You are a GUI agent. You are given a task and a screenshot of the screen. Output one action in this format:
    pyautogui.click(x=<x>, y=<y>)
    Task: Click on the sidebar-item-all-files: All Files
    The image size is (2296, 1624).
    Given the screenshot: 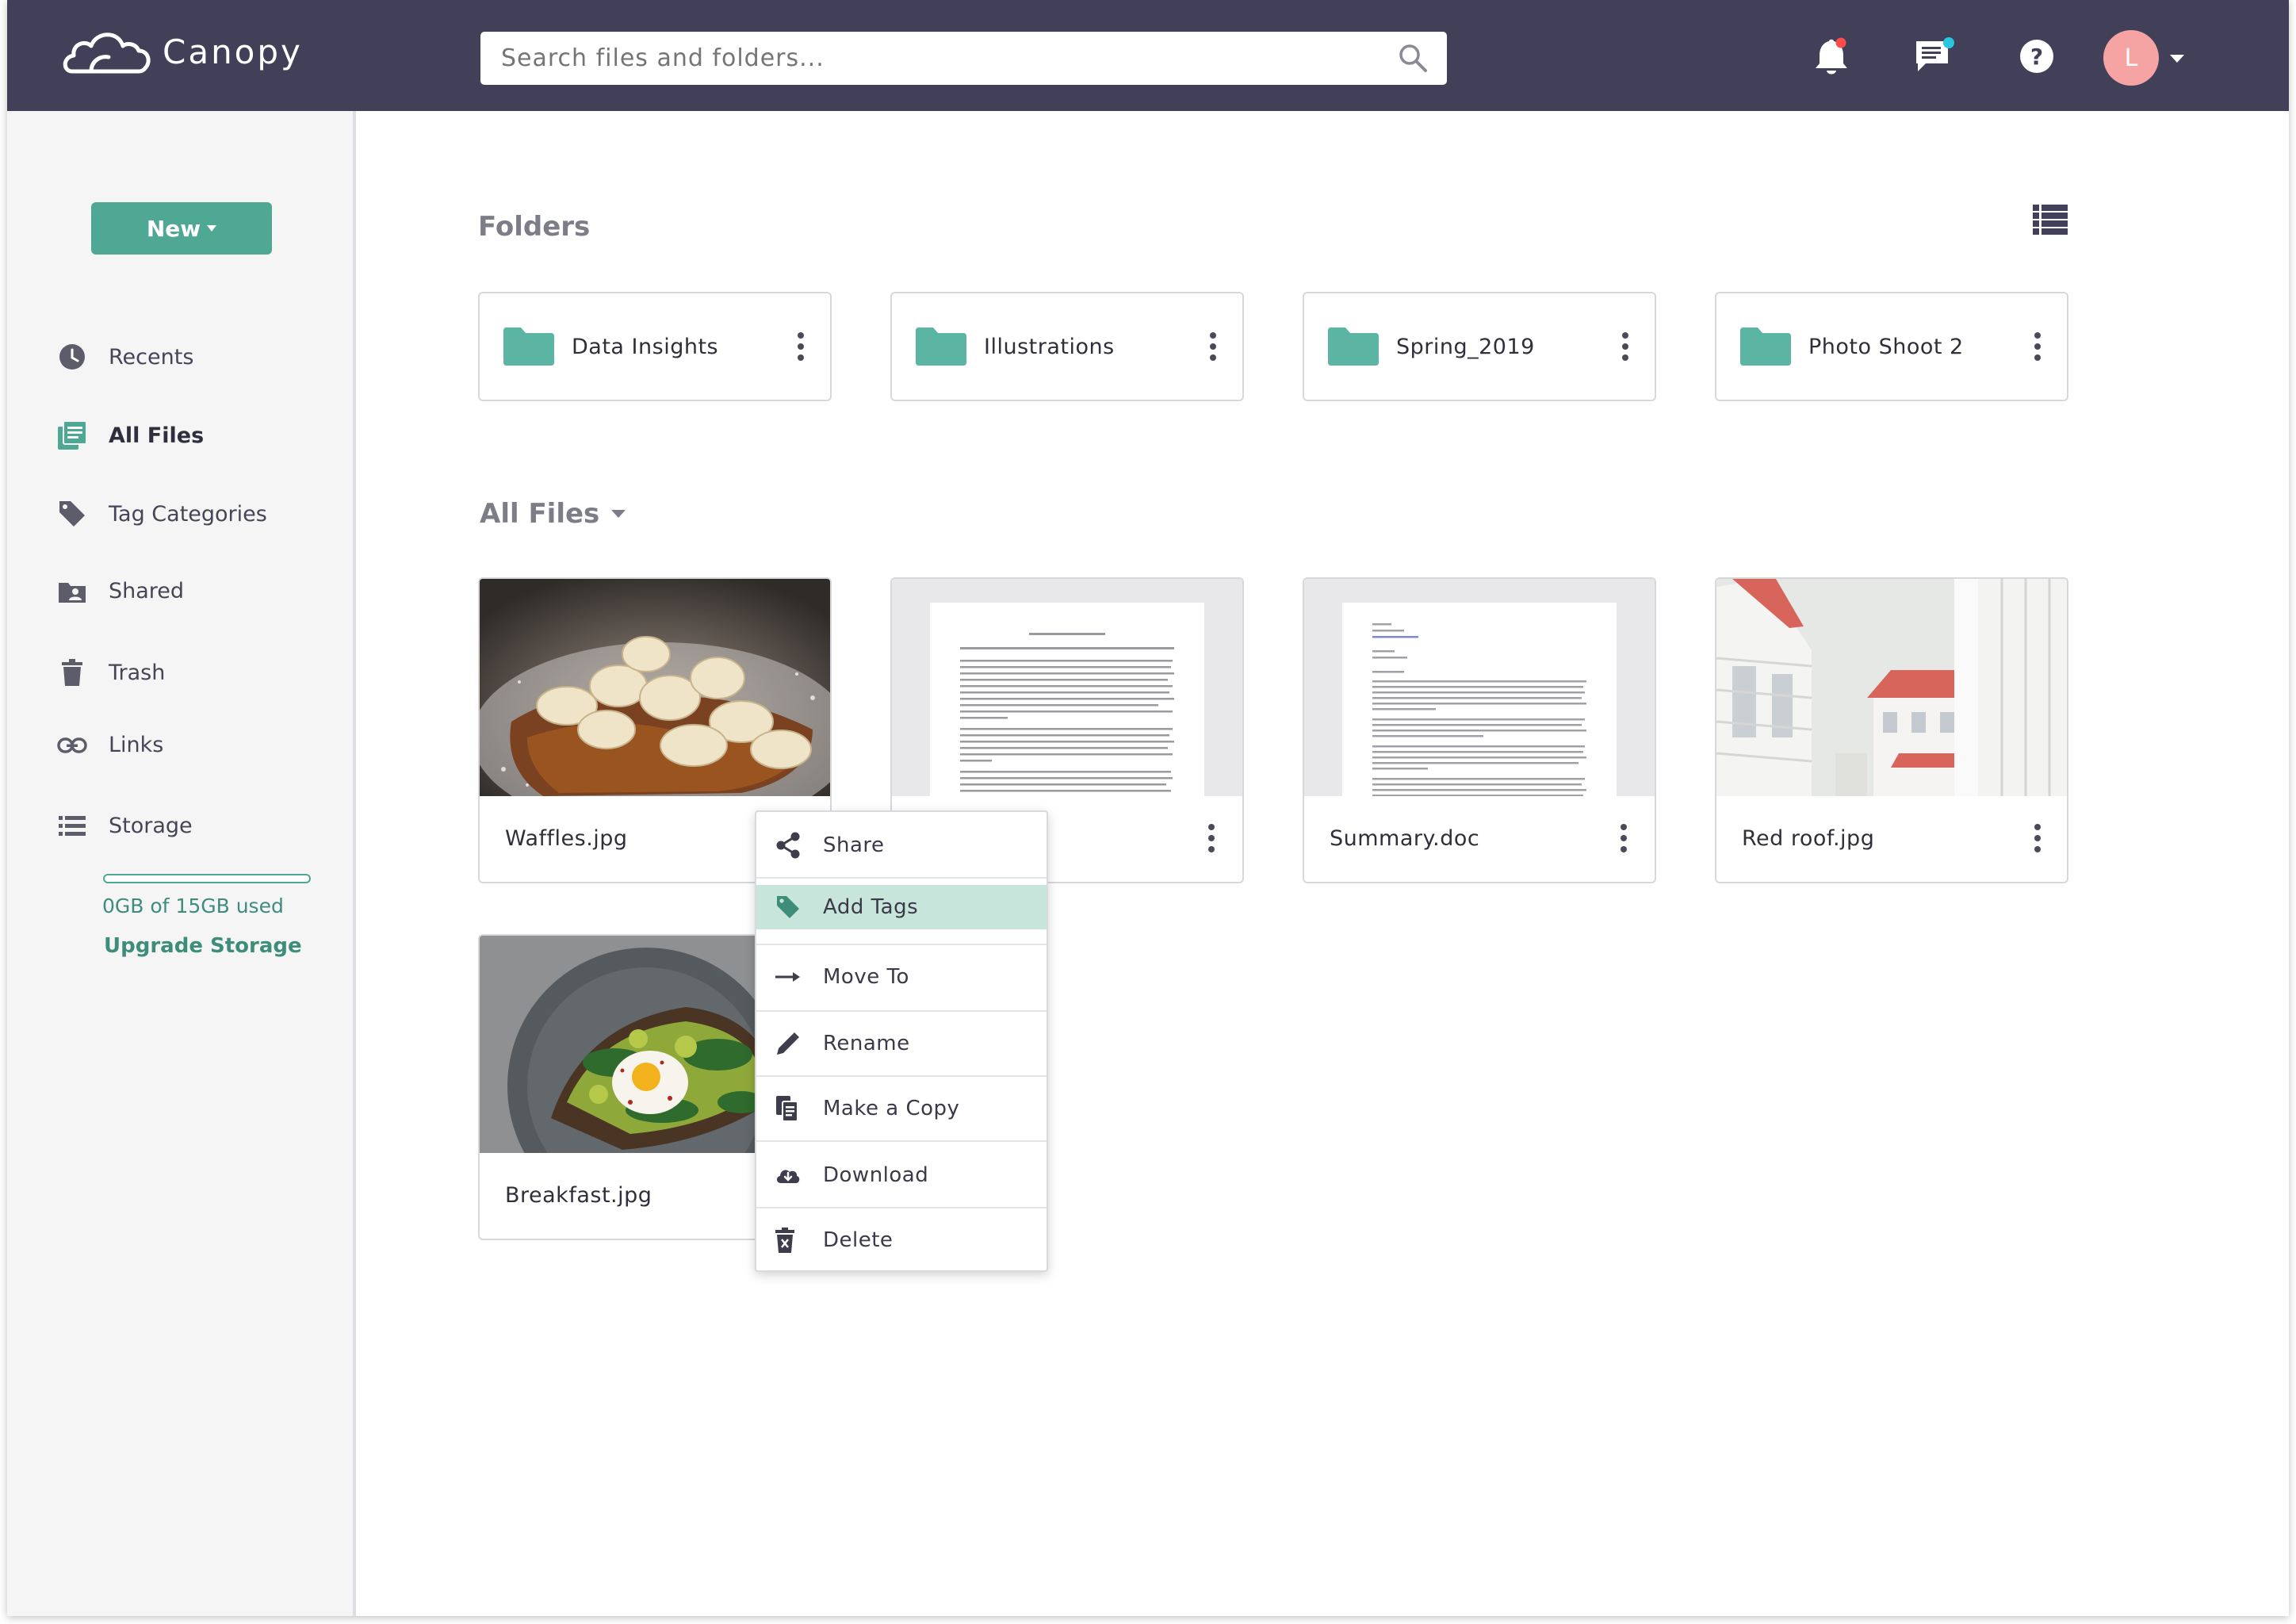 What is the action you would take?
    pyautogui.click(x=130, y=435)
    